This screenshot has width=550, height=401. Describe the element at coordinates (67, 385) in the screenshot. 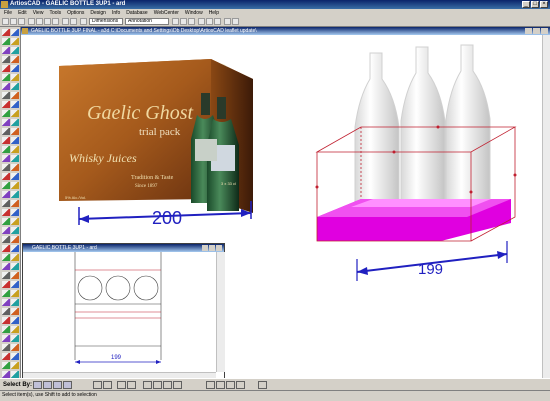

I see `select-all-icon` at that location.